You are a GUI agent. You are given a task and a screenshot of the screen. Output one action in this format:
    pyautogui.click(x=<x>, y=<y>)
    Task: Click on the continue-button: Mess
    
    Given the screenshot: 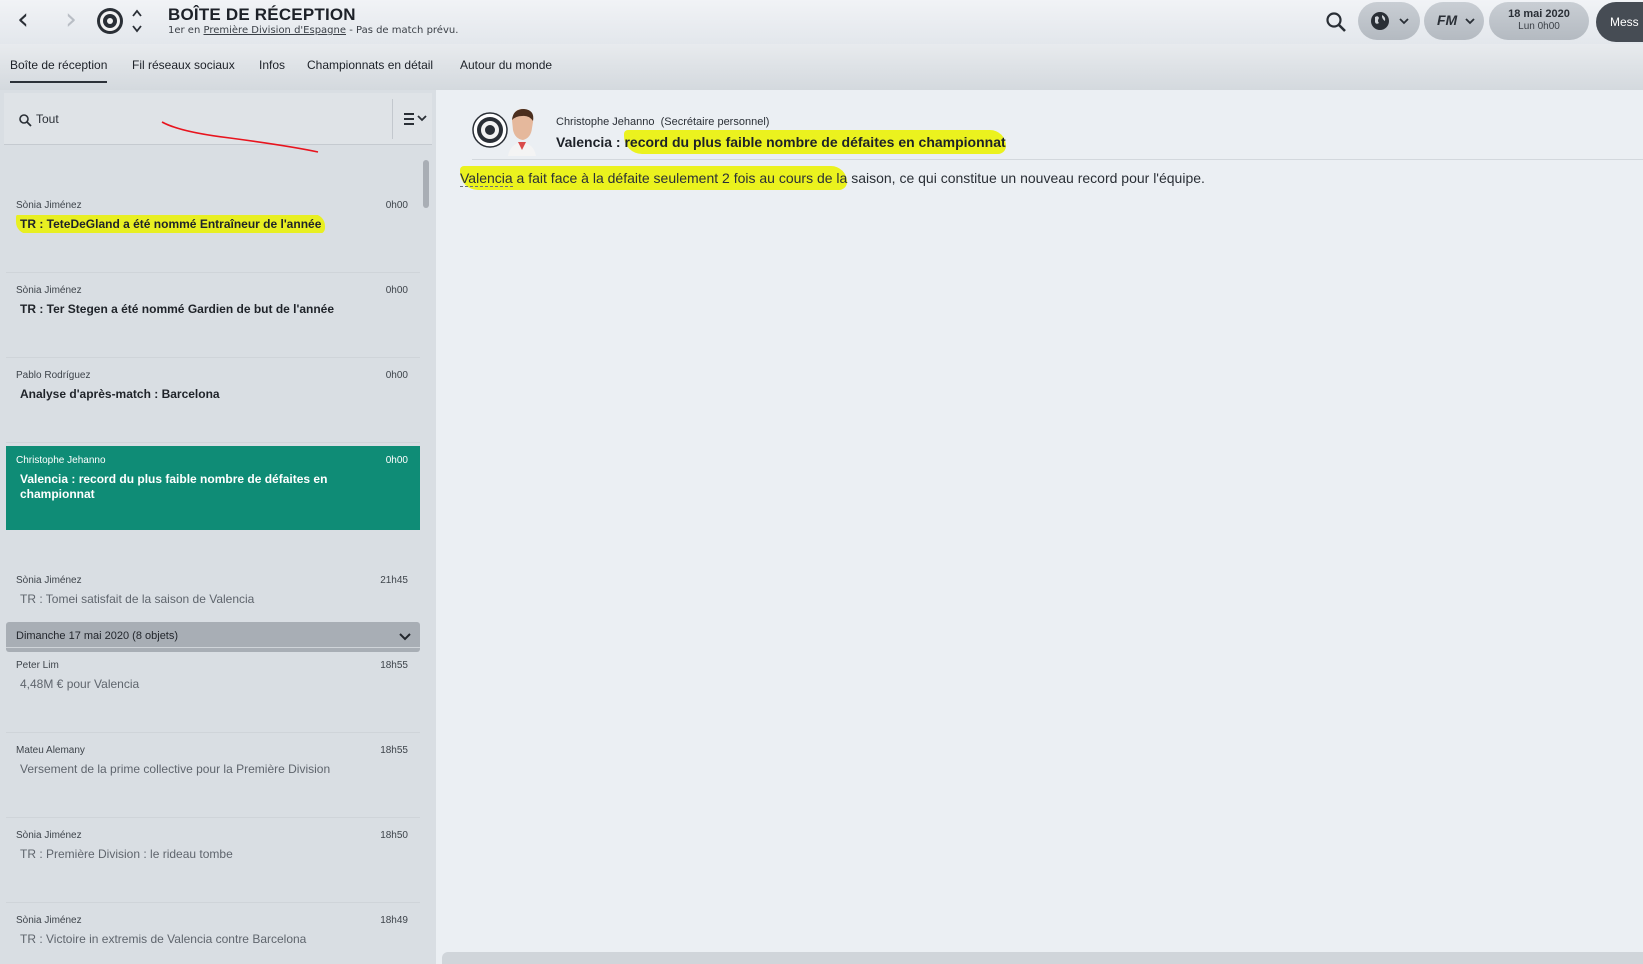 What is the action you would take?
    pyautogui.click(x=1619, y=22)
    